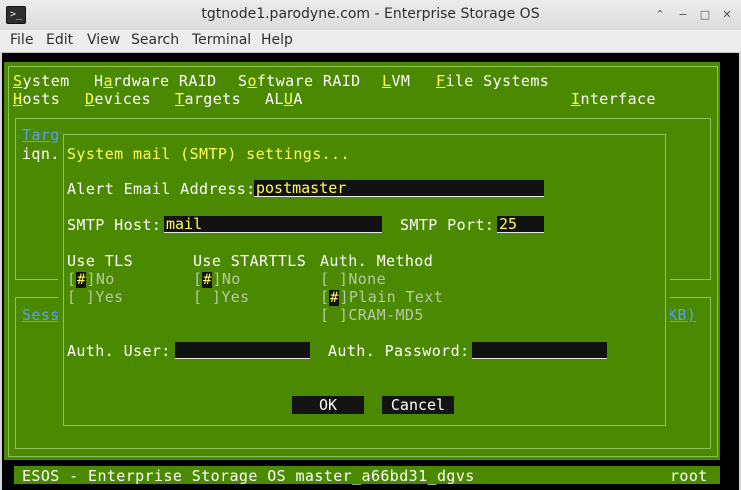 This screenshot has height=490, width=741. Describe the element at coordinates (705, 15) in the screenshot. I see `window-maximize-icon: □` at that location.